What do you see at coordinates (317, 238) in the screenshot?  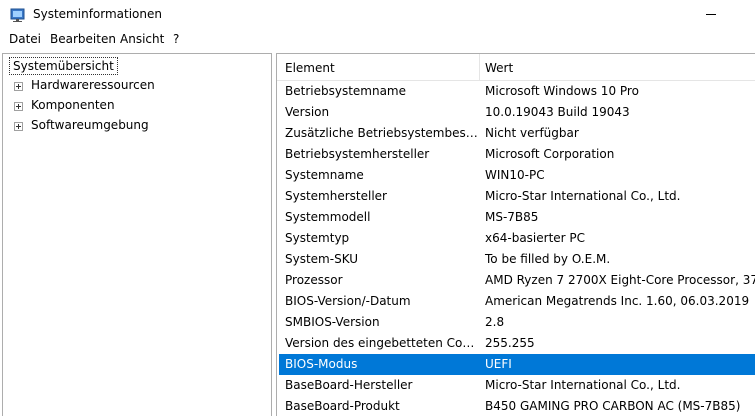 I see `element-cell: Systemtyp` at bounding box center [317, 238].